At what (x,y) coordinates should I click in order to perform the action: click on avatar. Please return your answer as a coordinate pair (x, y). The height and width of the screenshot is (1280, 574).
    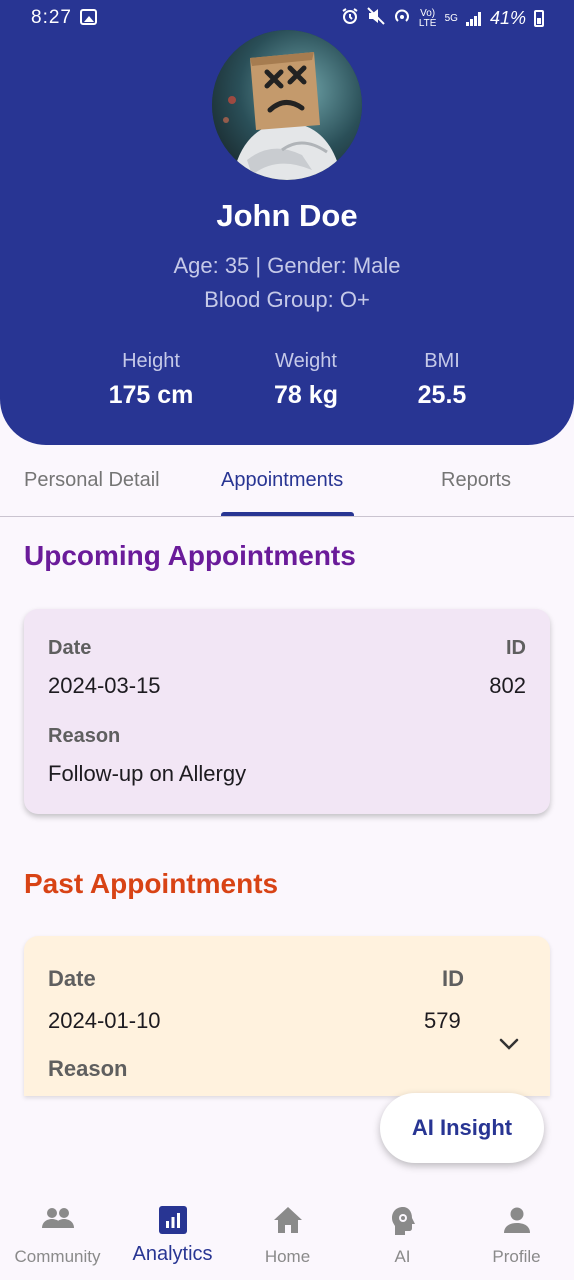
    Looking at the image, I should click on (287, 105).